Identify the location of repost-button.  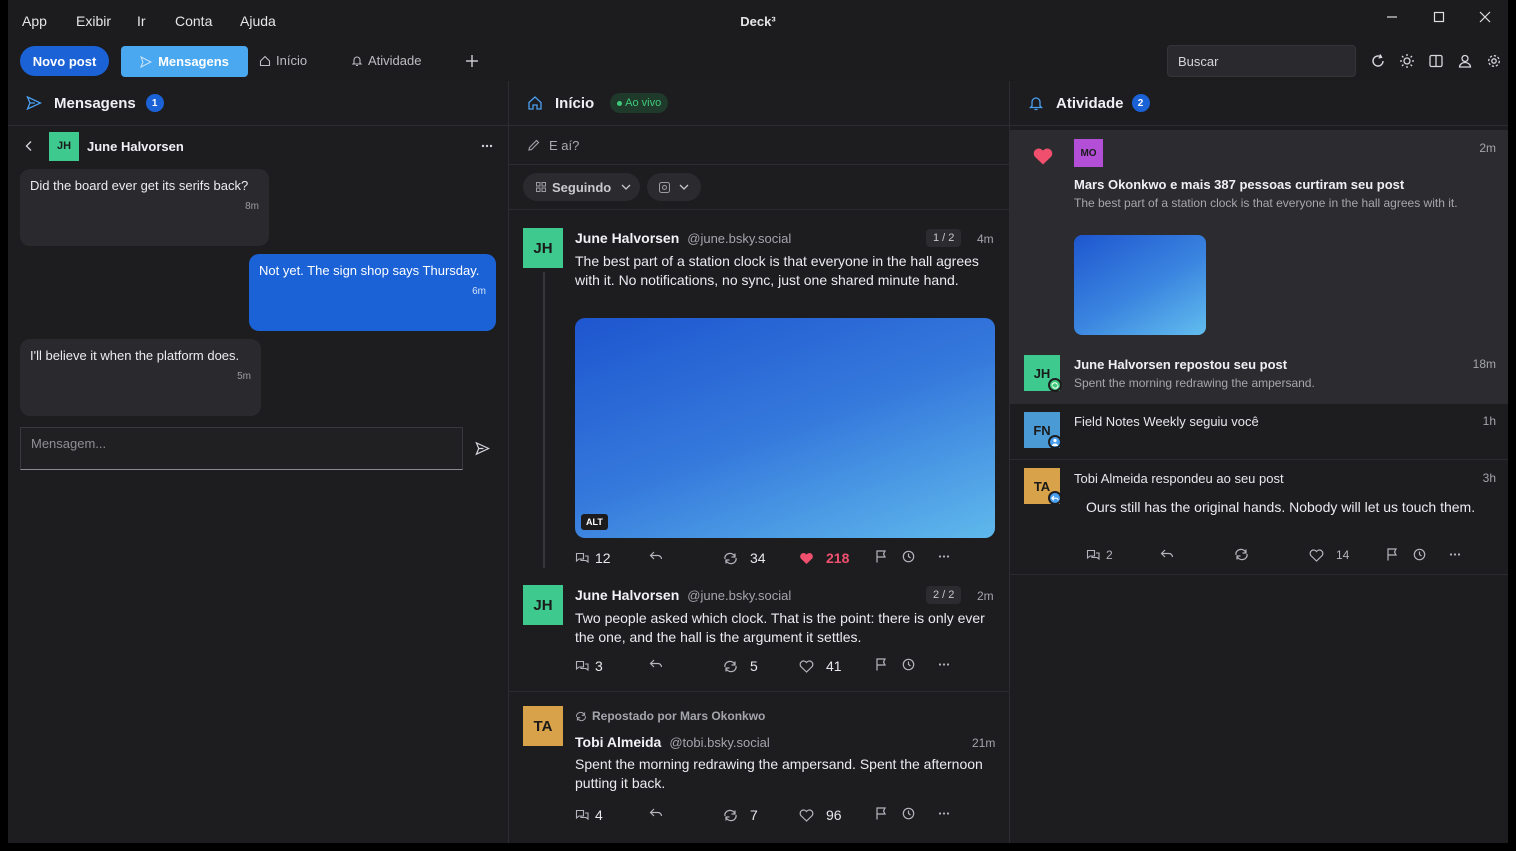
(1241, 554).